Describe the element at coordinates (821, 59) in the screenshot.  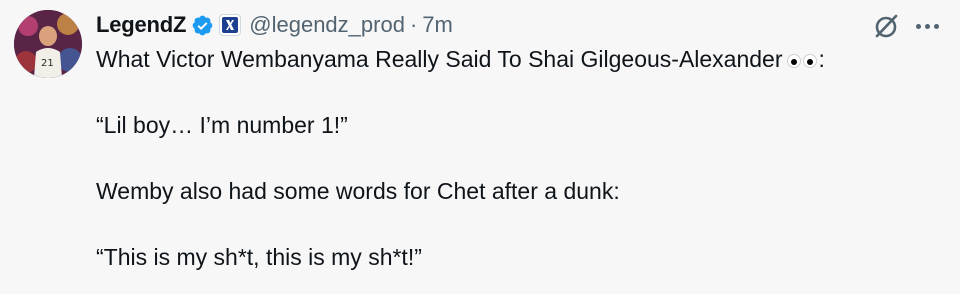
I see `tweet-line-1-colon: :` at that location.